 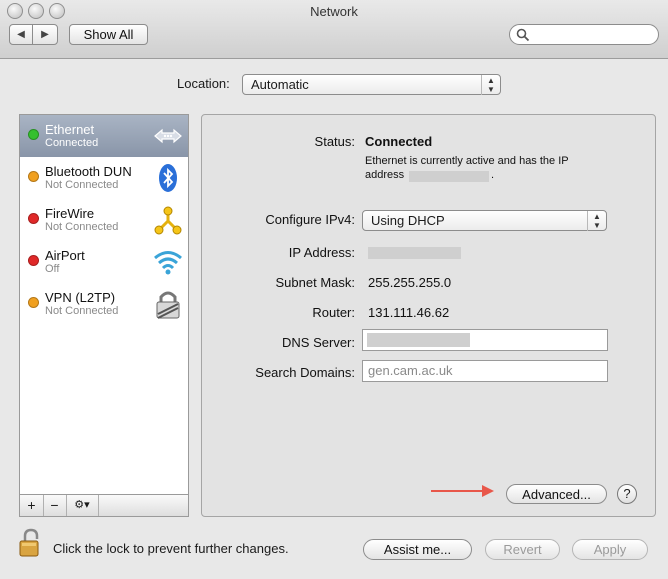 I want to click on service-item-firewire: FireWire Not Connected, so click(x=104, y=220).